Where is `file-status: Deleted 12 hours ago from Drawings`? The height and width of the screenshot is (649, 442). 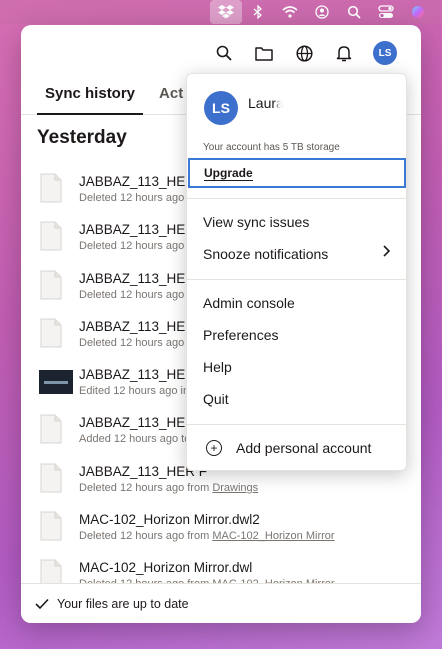 file-status: Deleted 12 hours ago from Drawings is located at coordinates (169, 487).